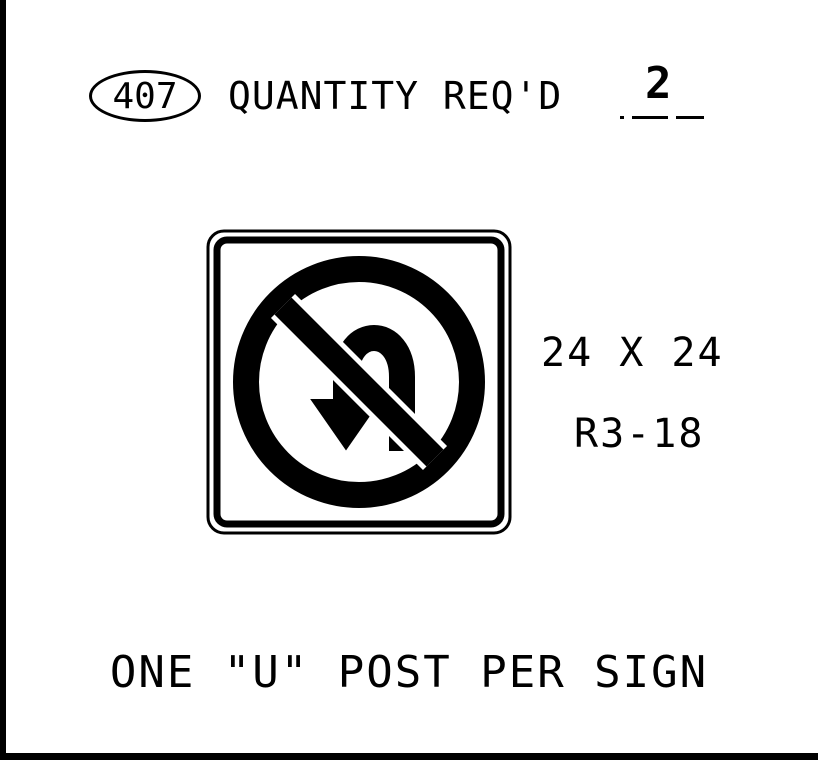 The height and width of the screenshot is (760, 818). I want to click on item-number-badge: 407, so click(145, 96).